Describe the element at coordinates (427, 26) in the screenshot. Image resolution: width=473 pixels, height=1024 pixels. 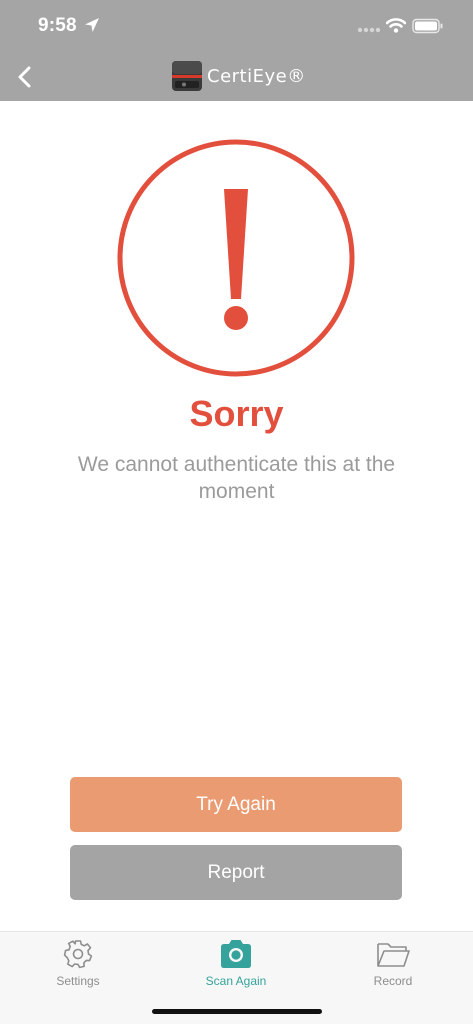
I see `battery-icon` at that location.